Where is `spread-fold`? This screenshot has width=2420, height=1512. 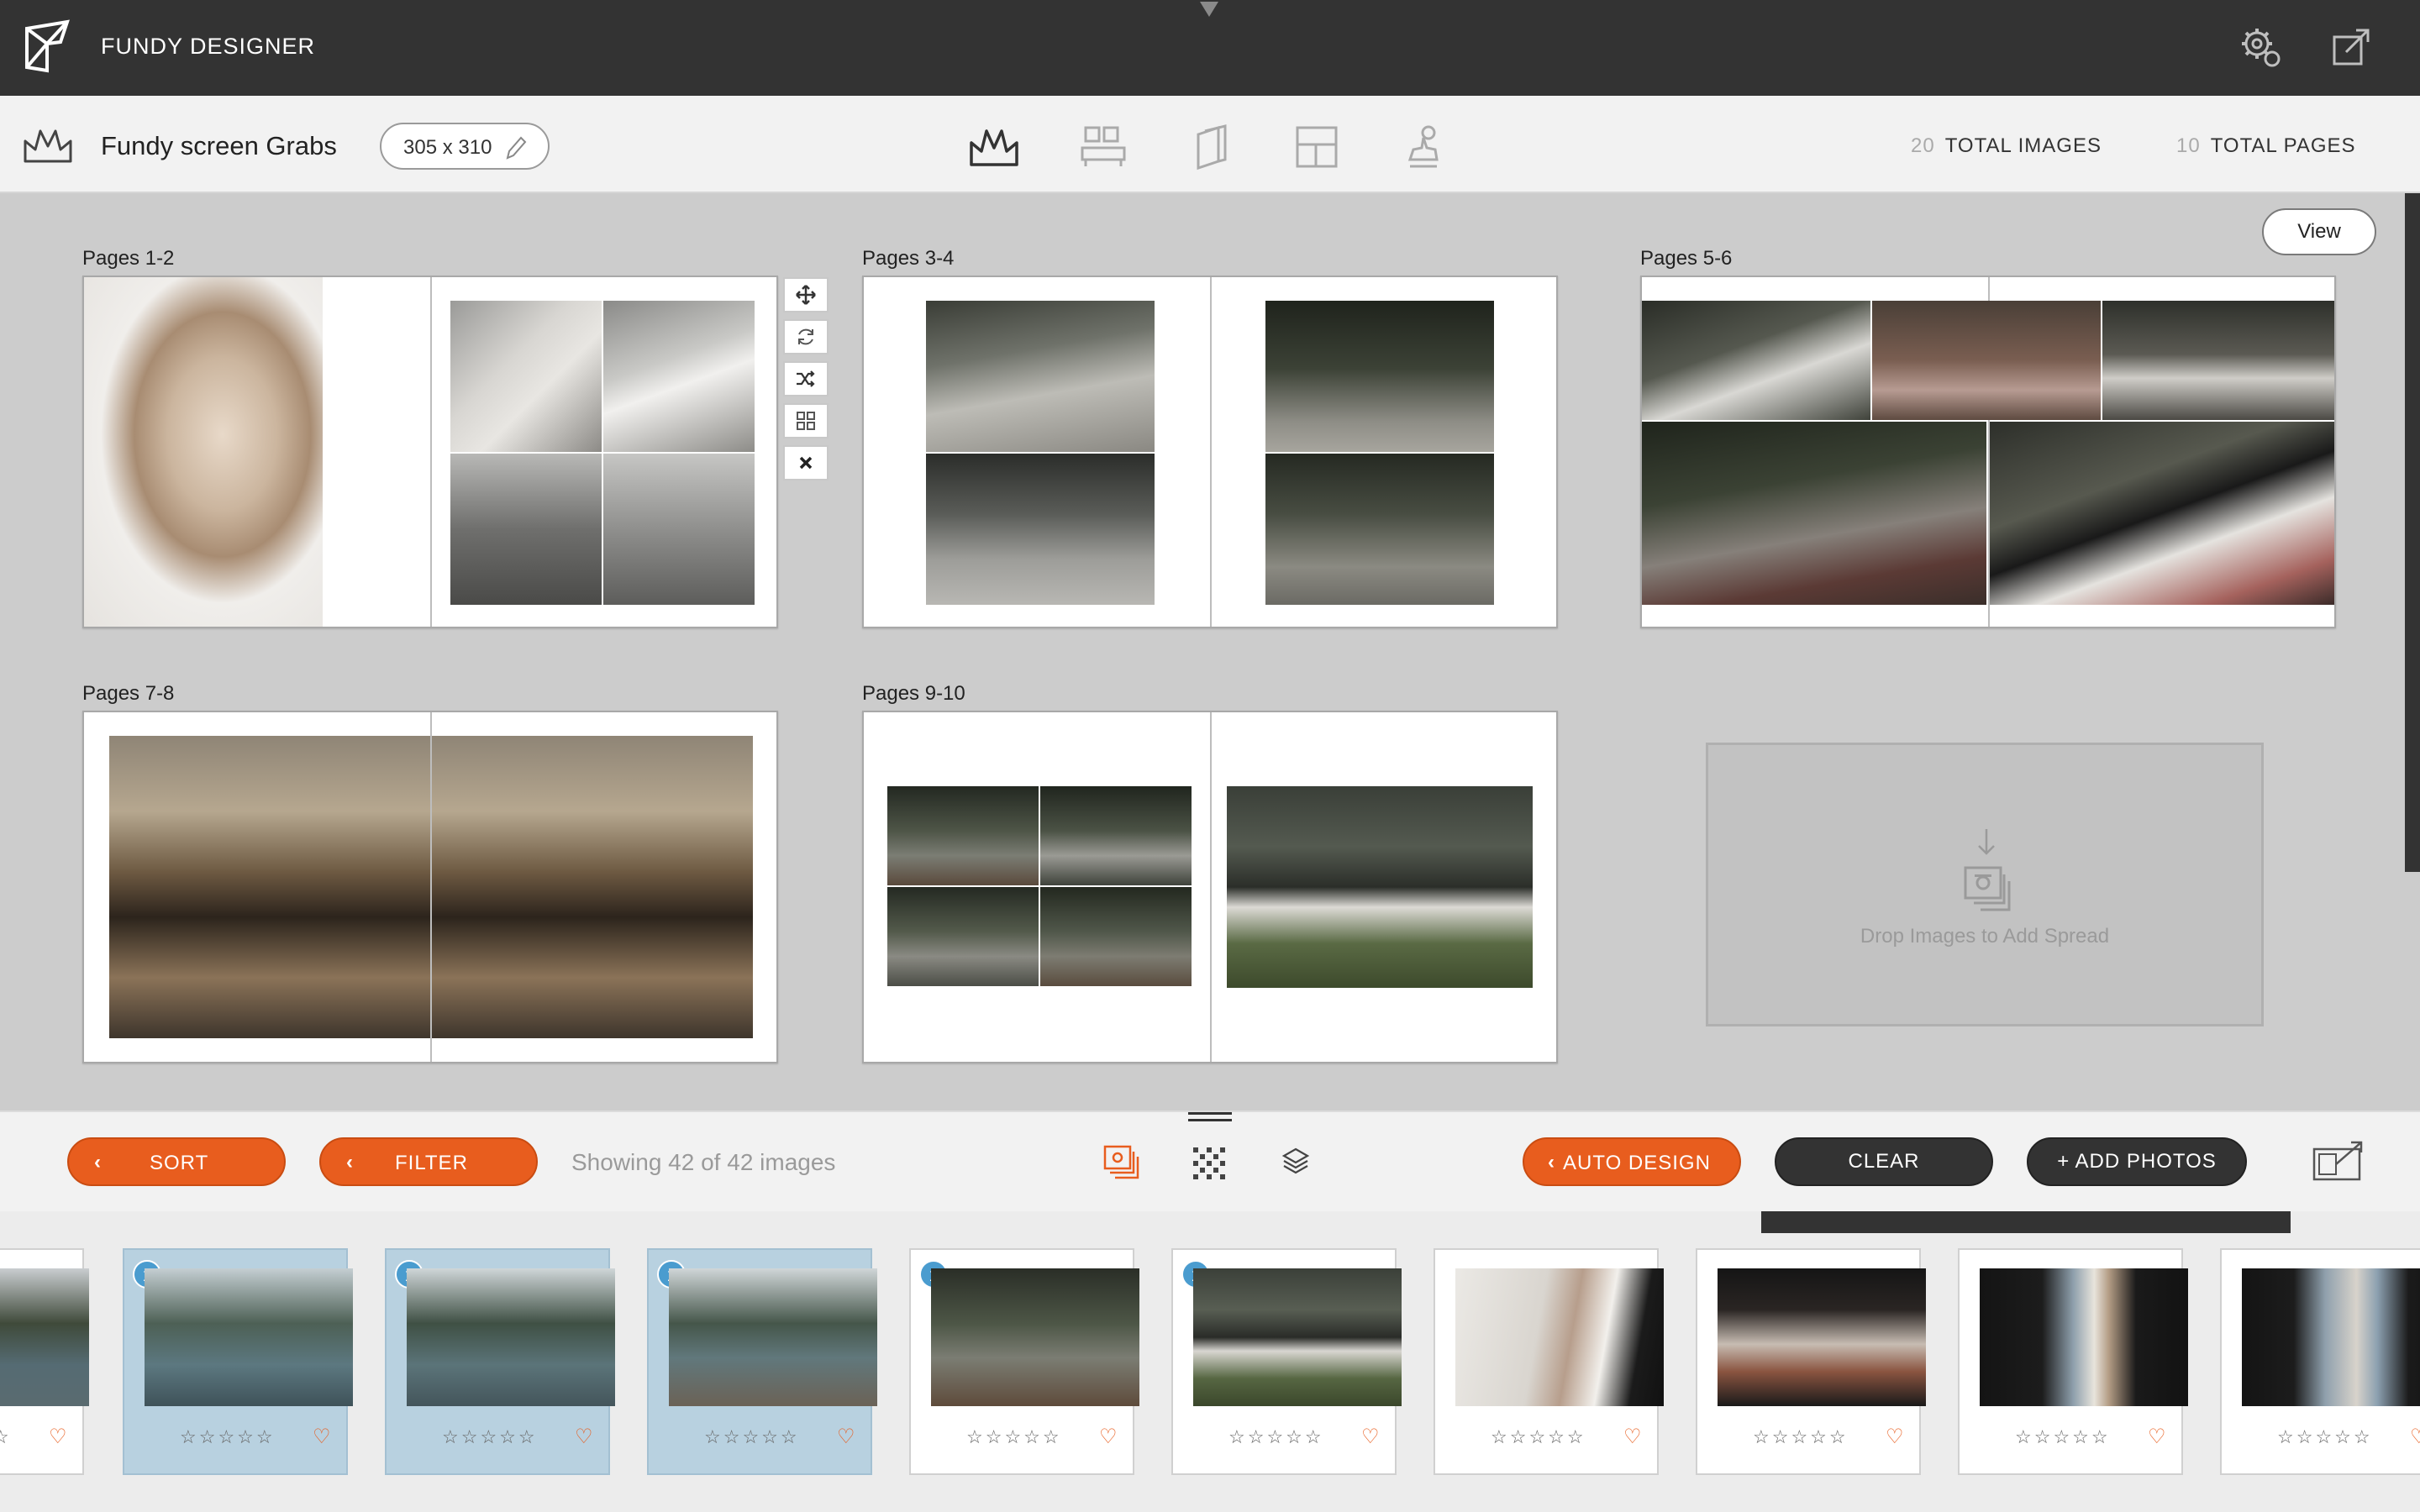 spread-fold is located at coordinates (1211, 452).